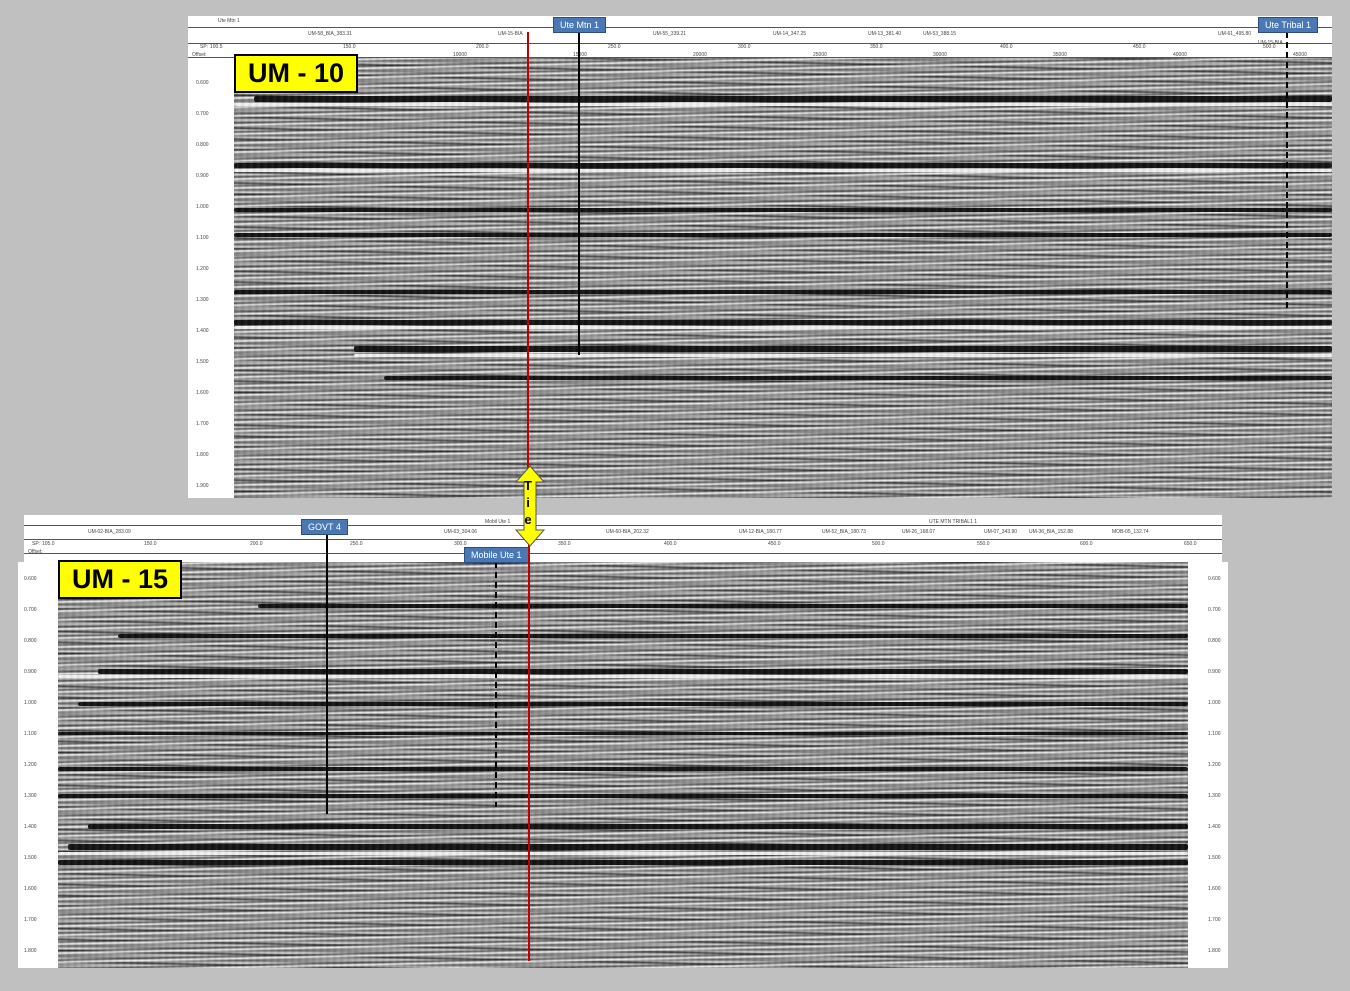  Describe the element at coordinates (940, 34) in the screenshot. I see `top-header-text-7: UM-53_388.15` at that location.